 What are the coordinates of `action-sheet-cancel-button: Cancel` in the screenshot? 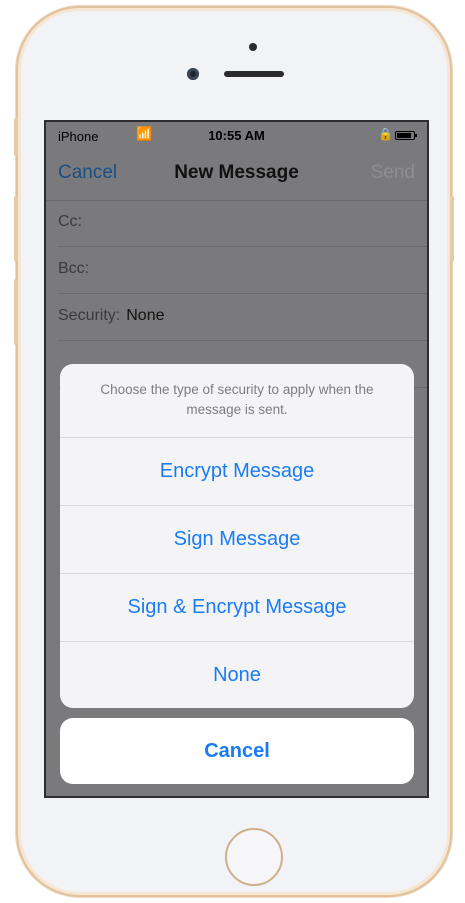 It's located at (237, 751).